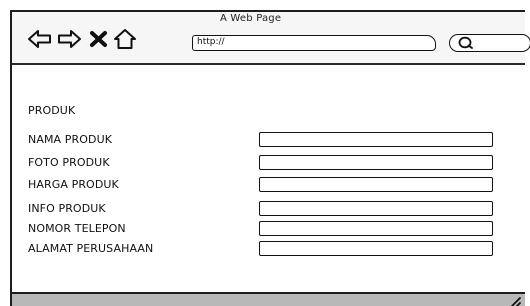  What do you see at coordinates (77, 228) in the screenshot?
I see `field-label-nomor-telepon: NOMOR TELEPON` at bounding box center [77, 228].